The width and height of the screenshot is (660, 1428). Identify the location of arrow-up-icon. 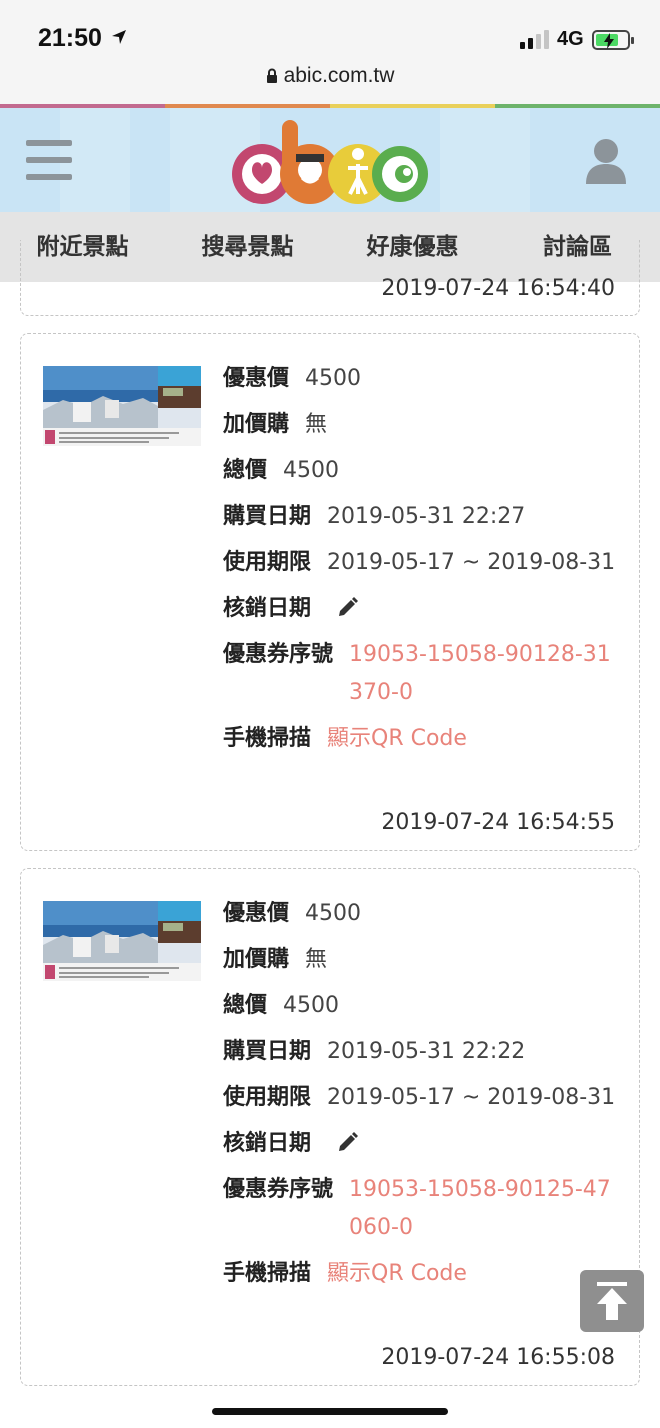
(612, 1301).